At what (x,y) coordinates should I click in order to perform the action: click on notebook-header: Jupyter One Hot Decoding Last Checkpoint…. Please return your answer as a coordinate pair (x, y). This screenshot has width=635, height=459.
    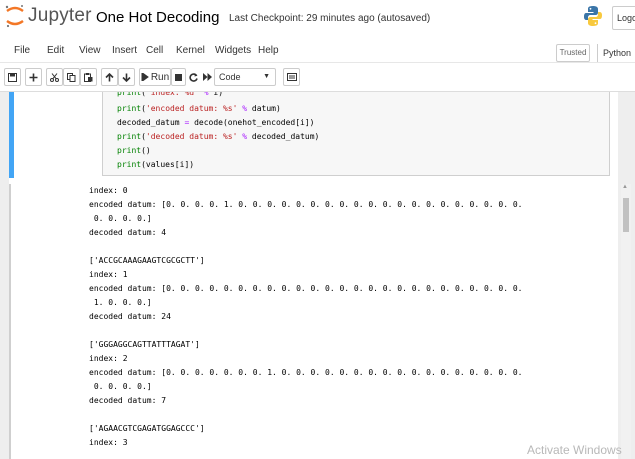
    Looking at the image, I should click on (317, 20).